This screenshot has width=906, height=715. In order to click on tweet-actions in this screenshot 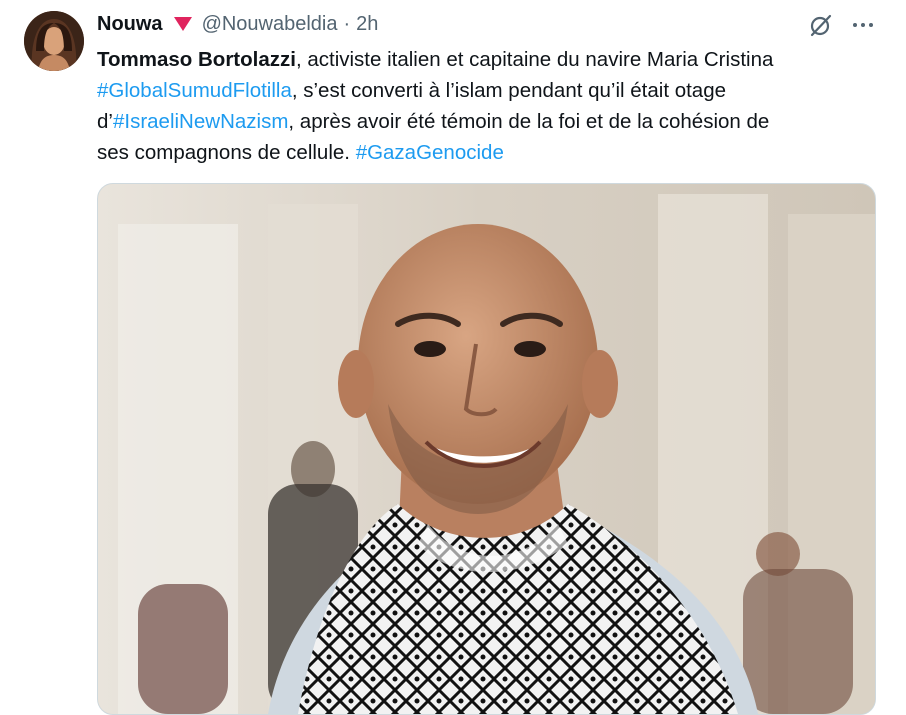, I will do `click(842, 25)`.